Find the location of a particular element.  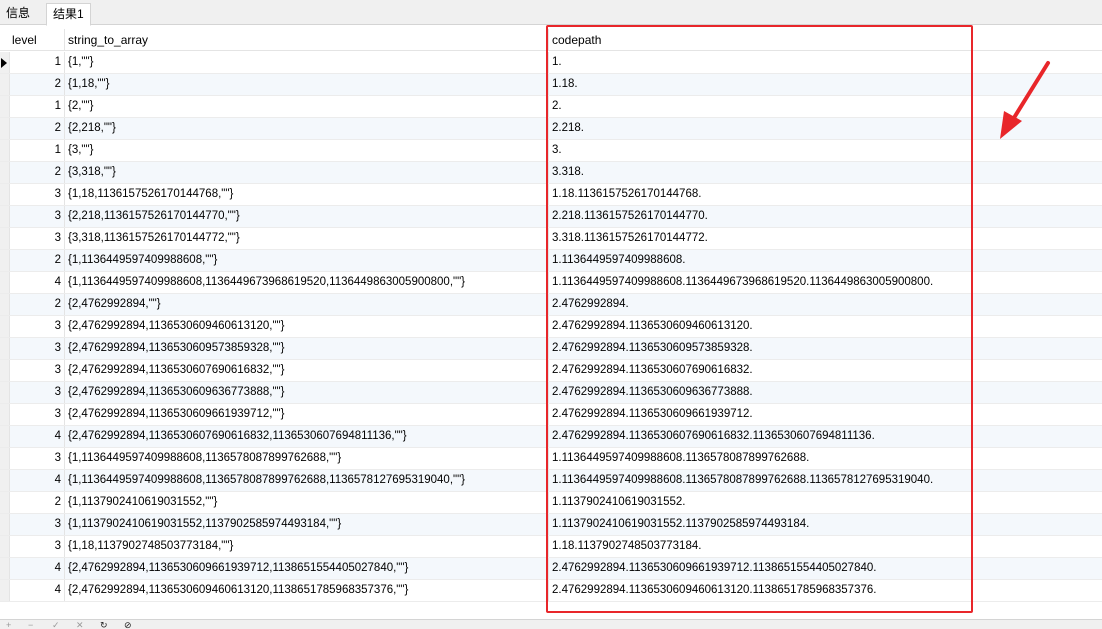

cell-codepath: 2.218. is located at coordinates (825, 128).